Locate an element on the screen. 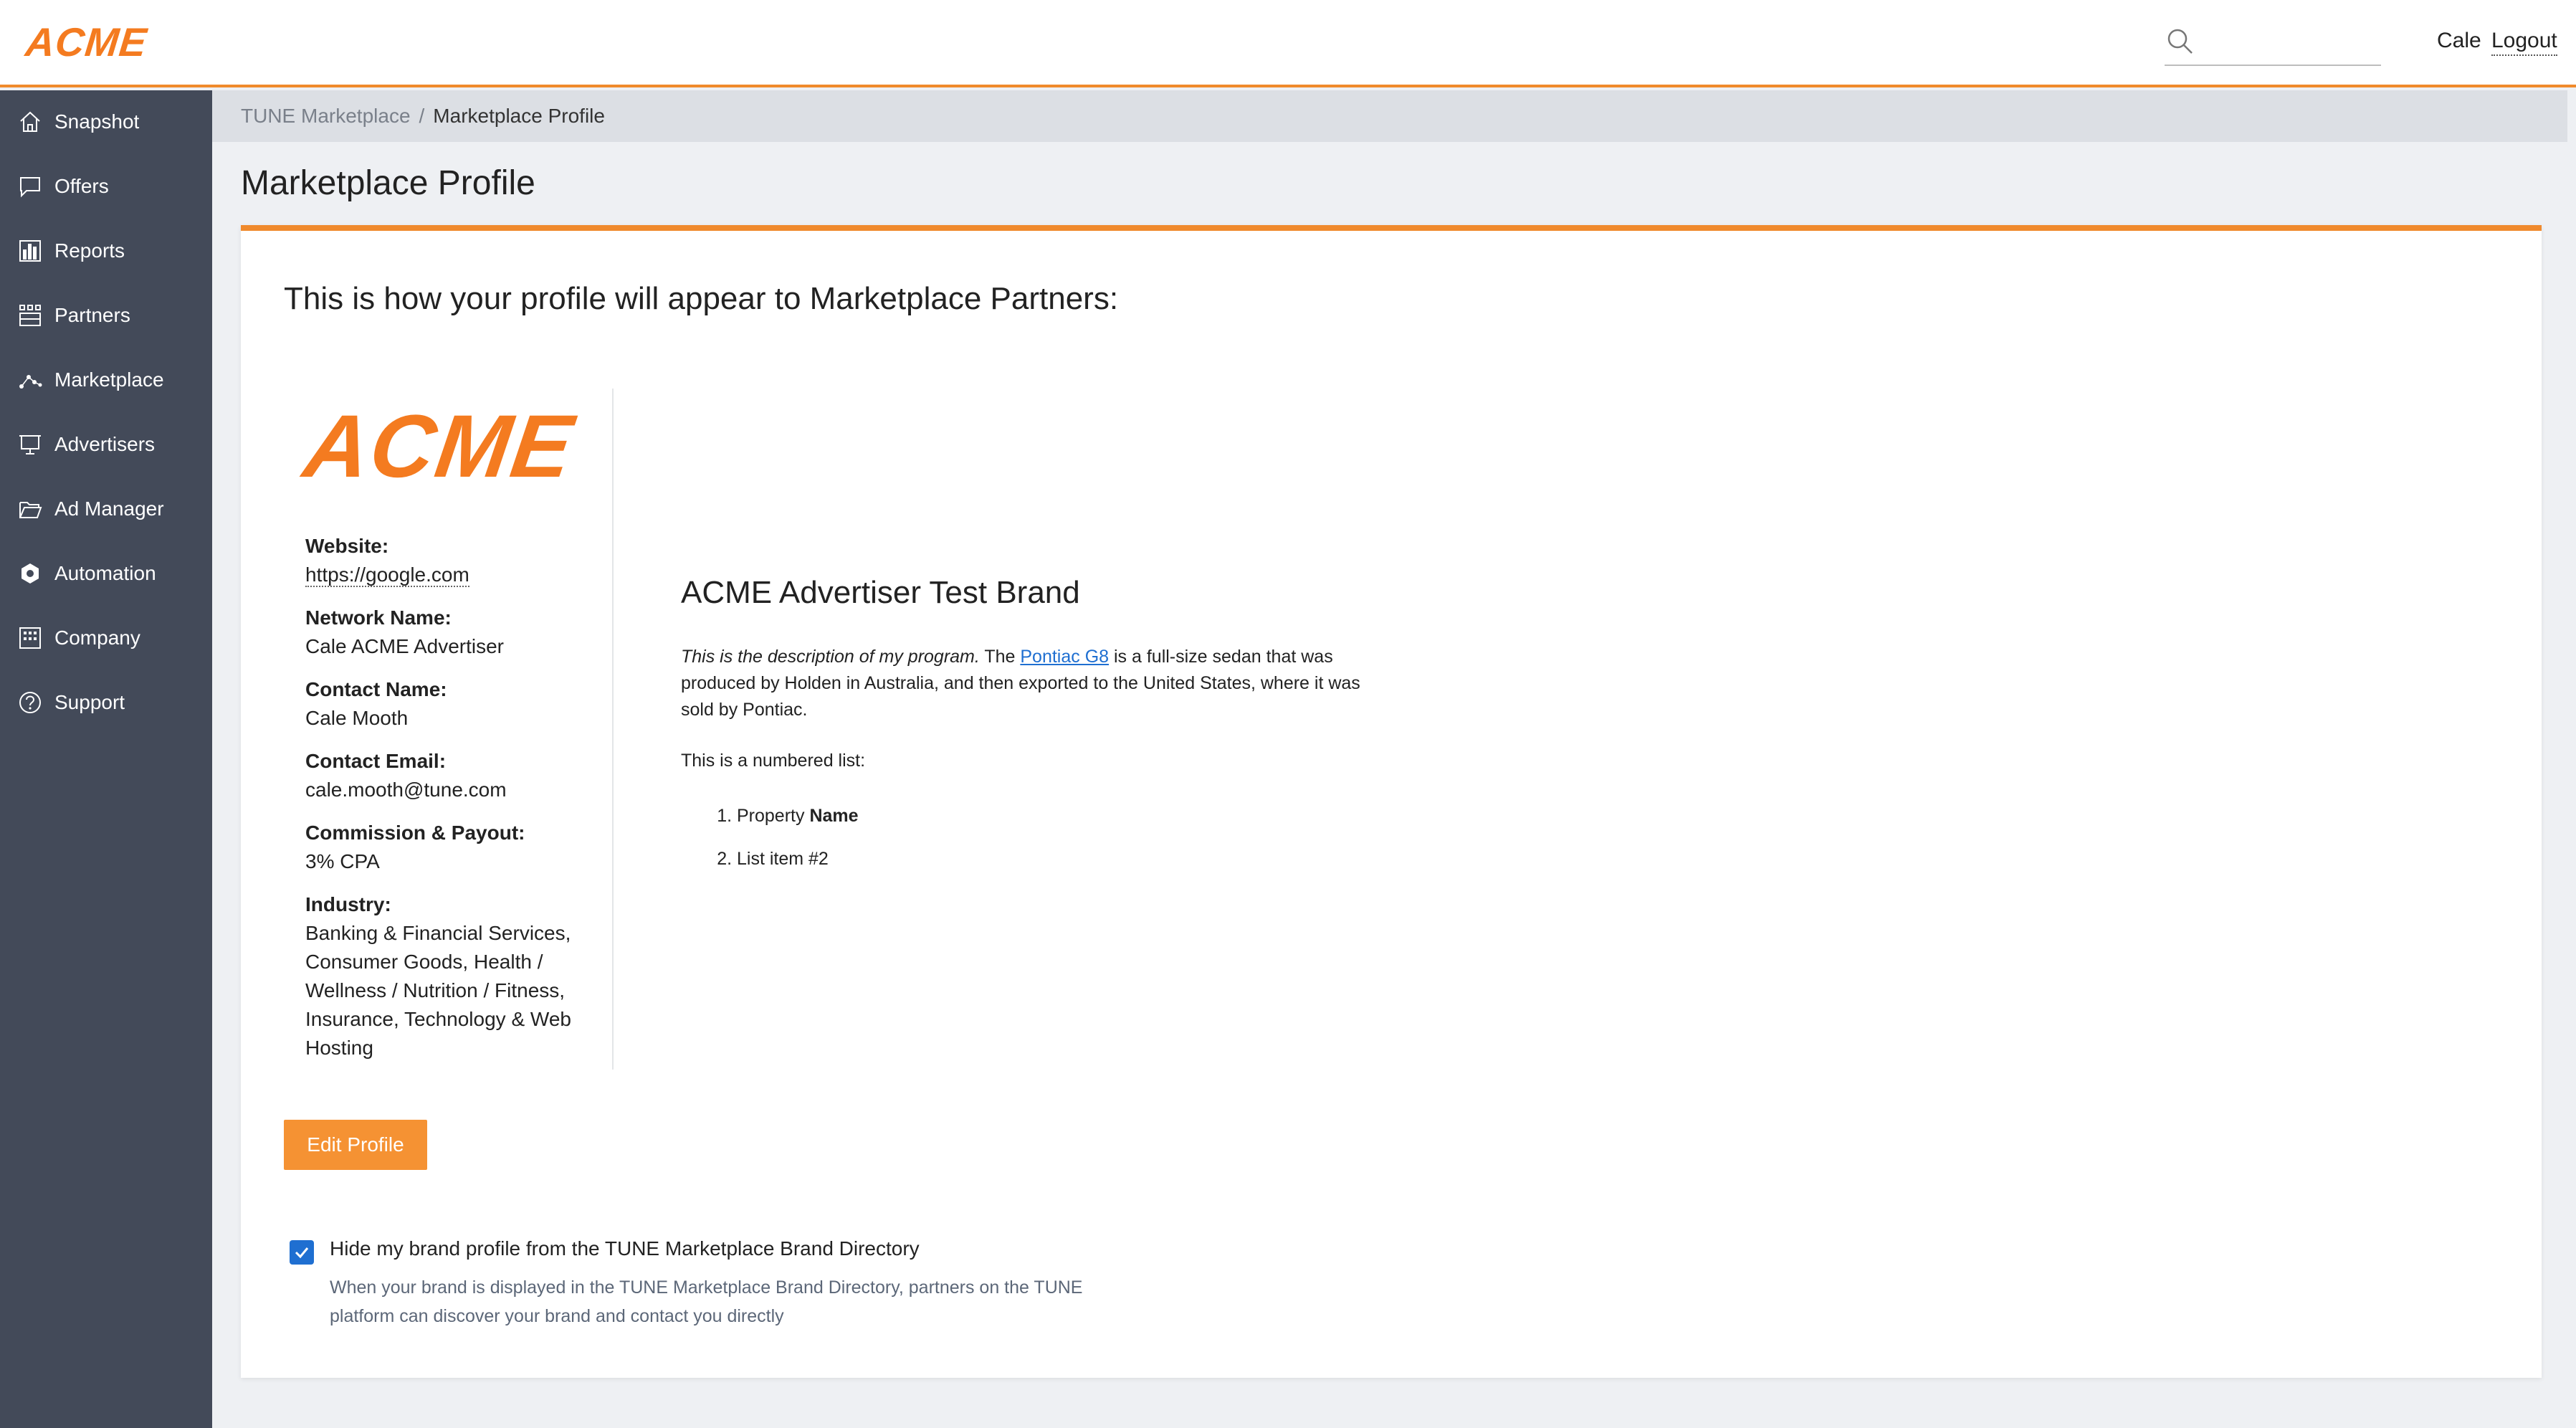 This screenshot has width=2576, height=1428. building-icon is located at coordinates (30, 638).